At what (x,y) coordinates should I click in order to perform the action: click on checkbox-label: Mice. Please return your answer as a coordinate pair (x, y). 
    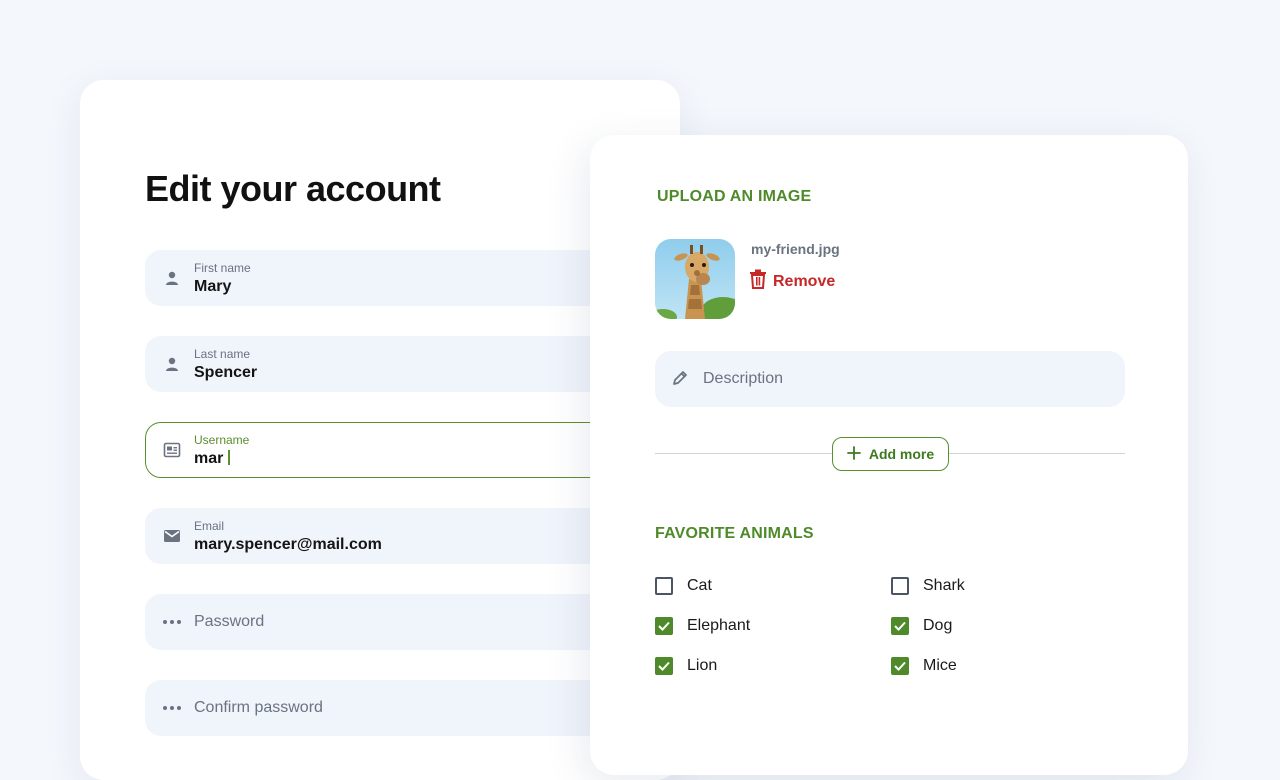
    Looking at the image, I should click on (940, 665).